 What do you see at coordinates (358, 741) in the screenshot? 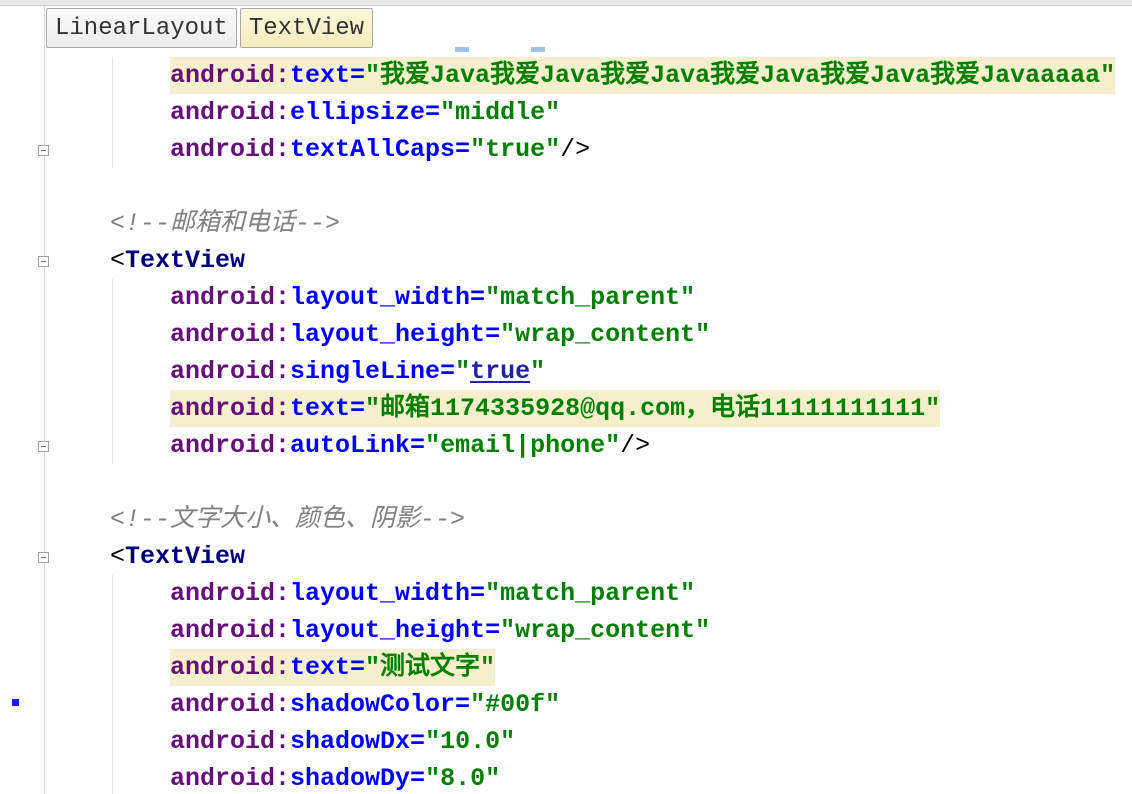
I see `attribute-name: shadowDx=` at bounding box center [358, 741].